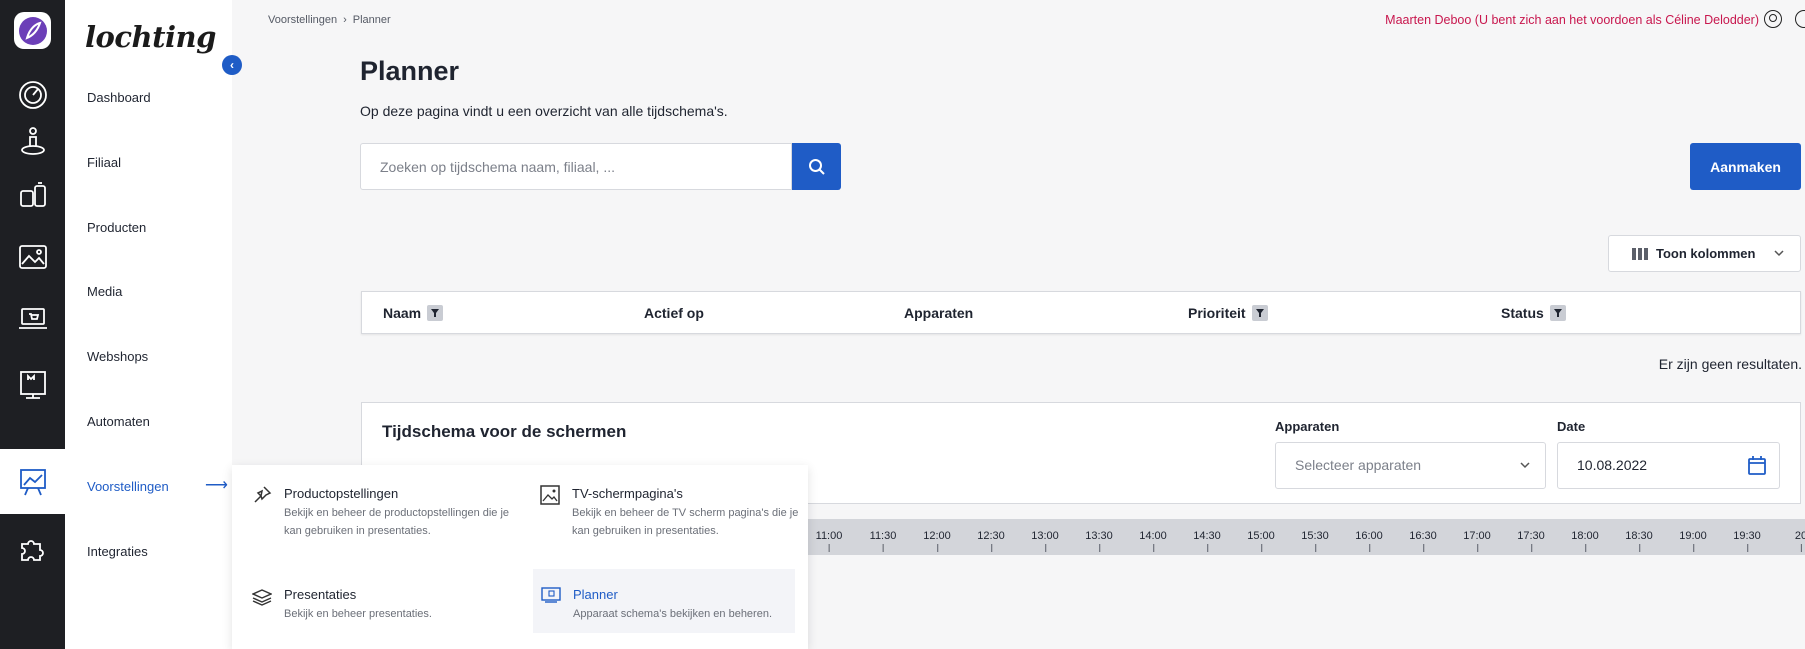  What do you see at coordinates (32, 30) in the screenshot?
I see `app-logo-icon` at bounding box center [32, 30].